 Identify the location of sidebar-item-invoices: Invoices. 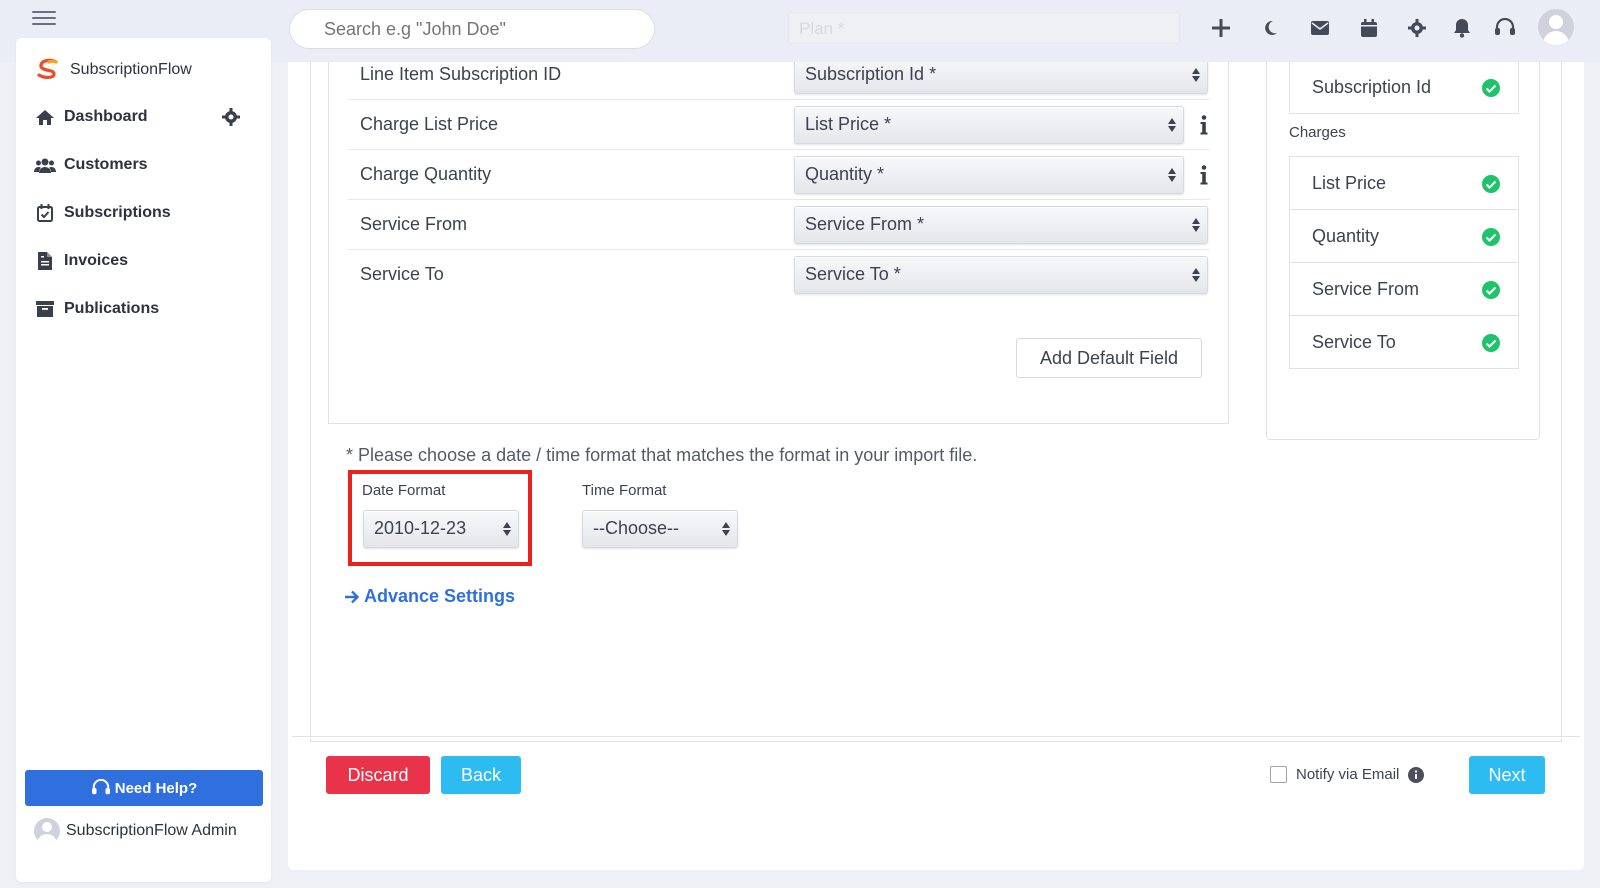
(81, 261).